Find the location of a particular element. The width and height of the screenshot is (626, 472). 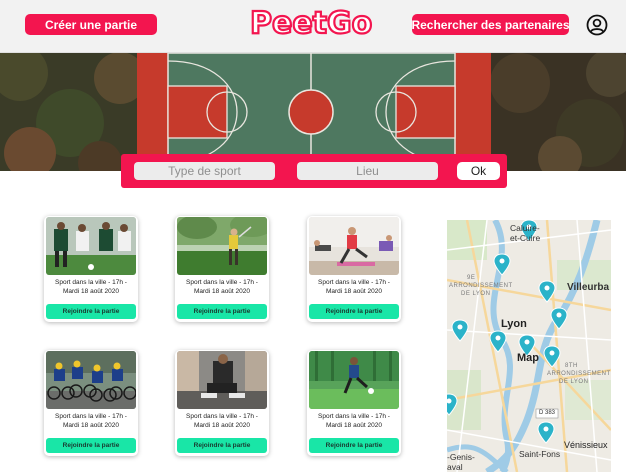

runner-tying-shoe-image is located at coordinates (222, 380).